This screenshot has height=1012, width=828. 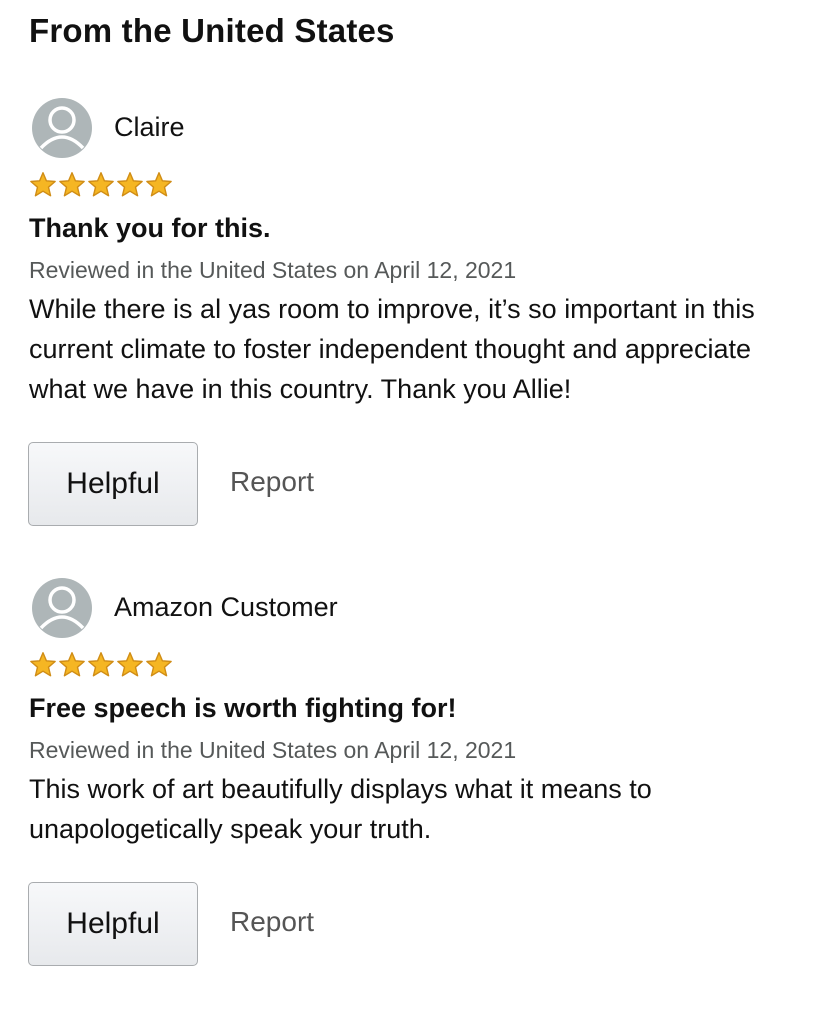 I want to click on reviewer-name: Amazon Customer, so click(x=226, y=607).